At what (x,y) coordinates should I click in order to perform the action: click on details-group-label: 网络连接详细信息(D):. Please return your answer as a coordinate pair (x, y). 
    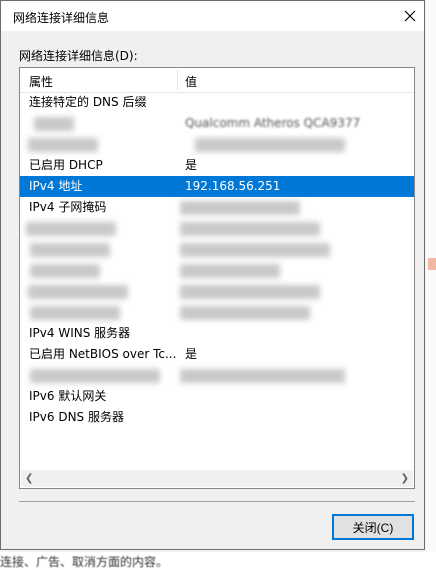
    Looking at the image, I should click on (78, 56).